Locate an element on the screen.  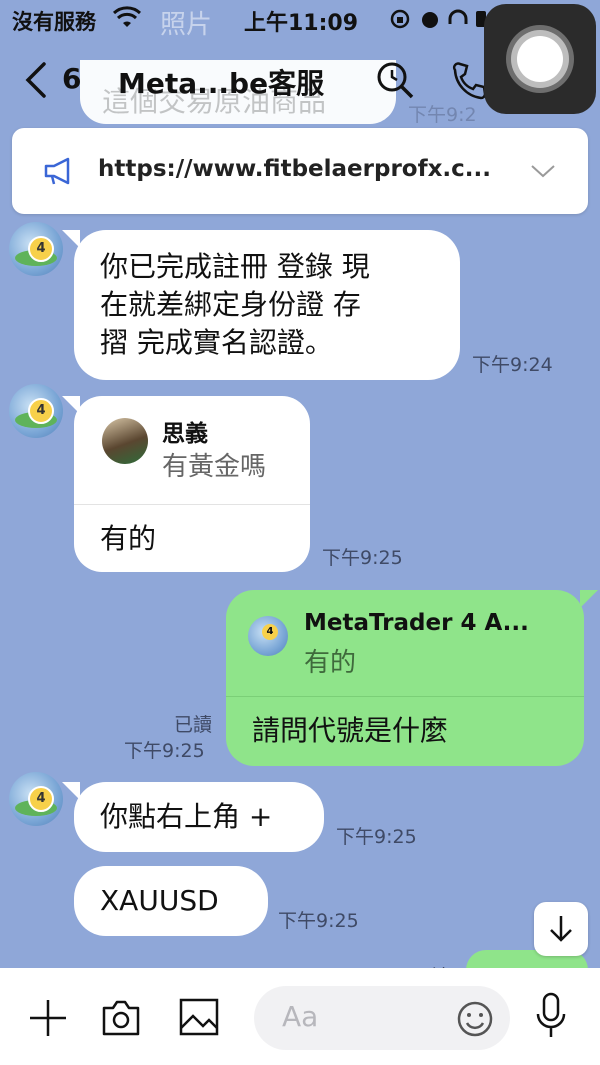
message-text: 你點右上角 + is located at coordinates (186, 816).